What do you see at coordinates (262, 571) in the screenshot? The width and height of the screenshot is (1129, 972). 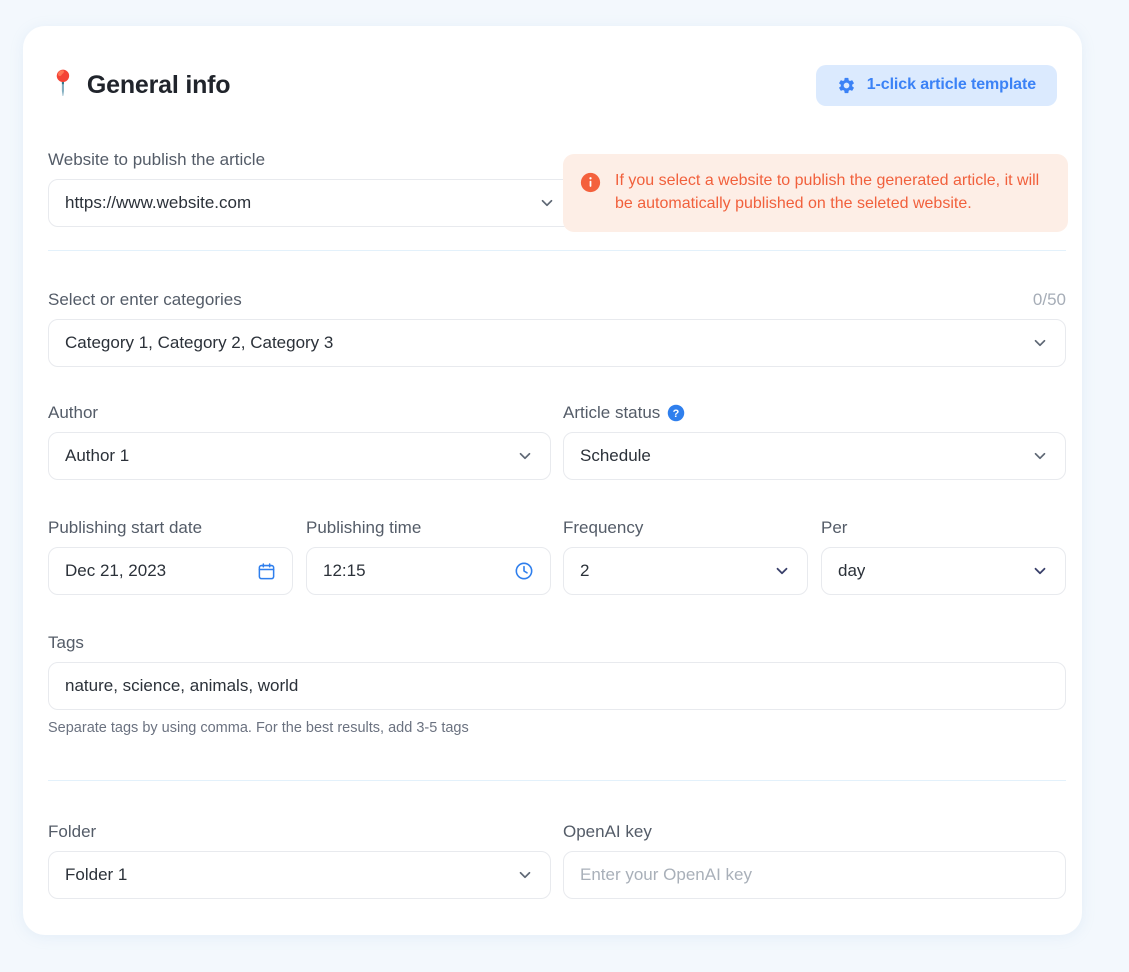 I see `calendar-icon` at bounding box center [262, 571].